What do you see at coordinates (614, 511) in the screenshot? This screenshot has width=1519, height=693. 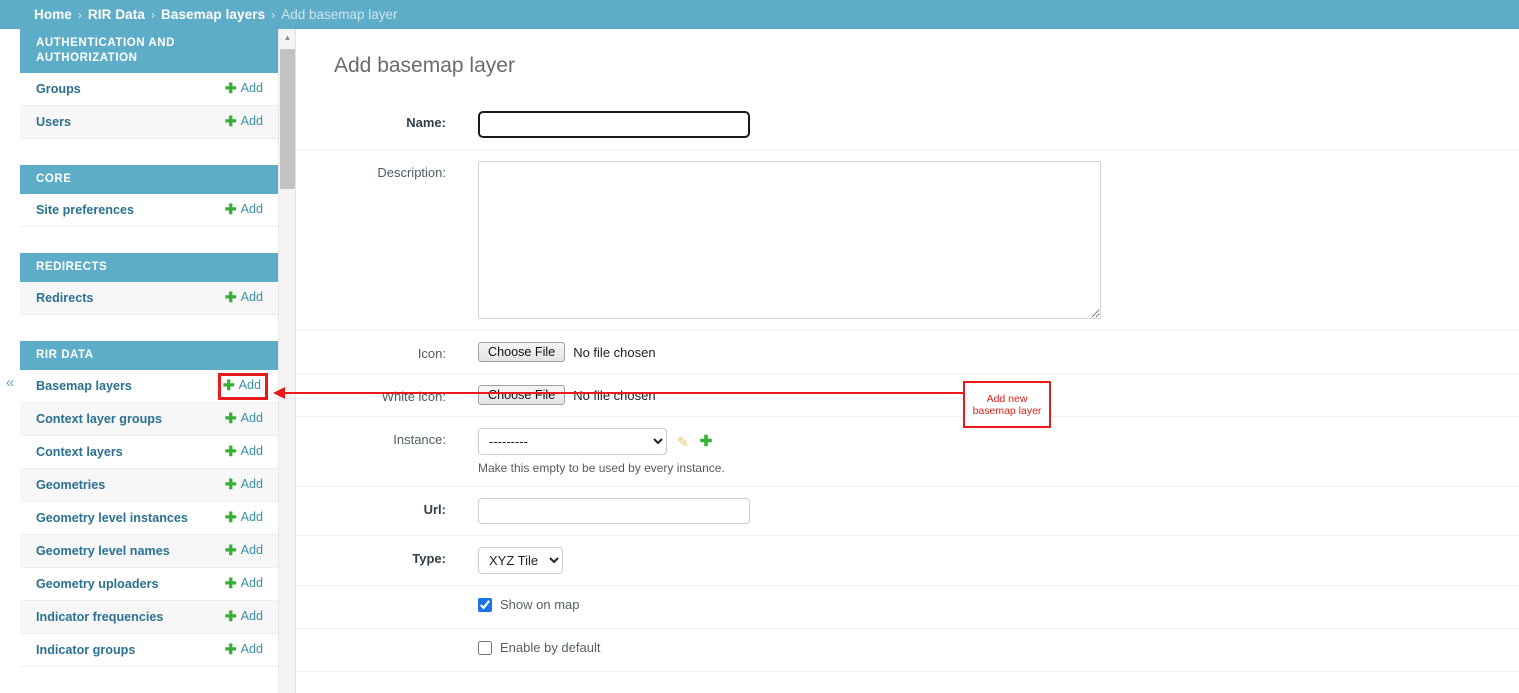 I see `url-input` at bounding box center [614, 511].